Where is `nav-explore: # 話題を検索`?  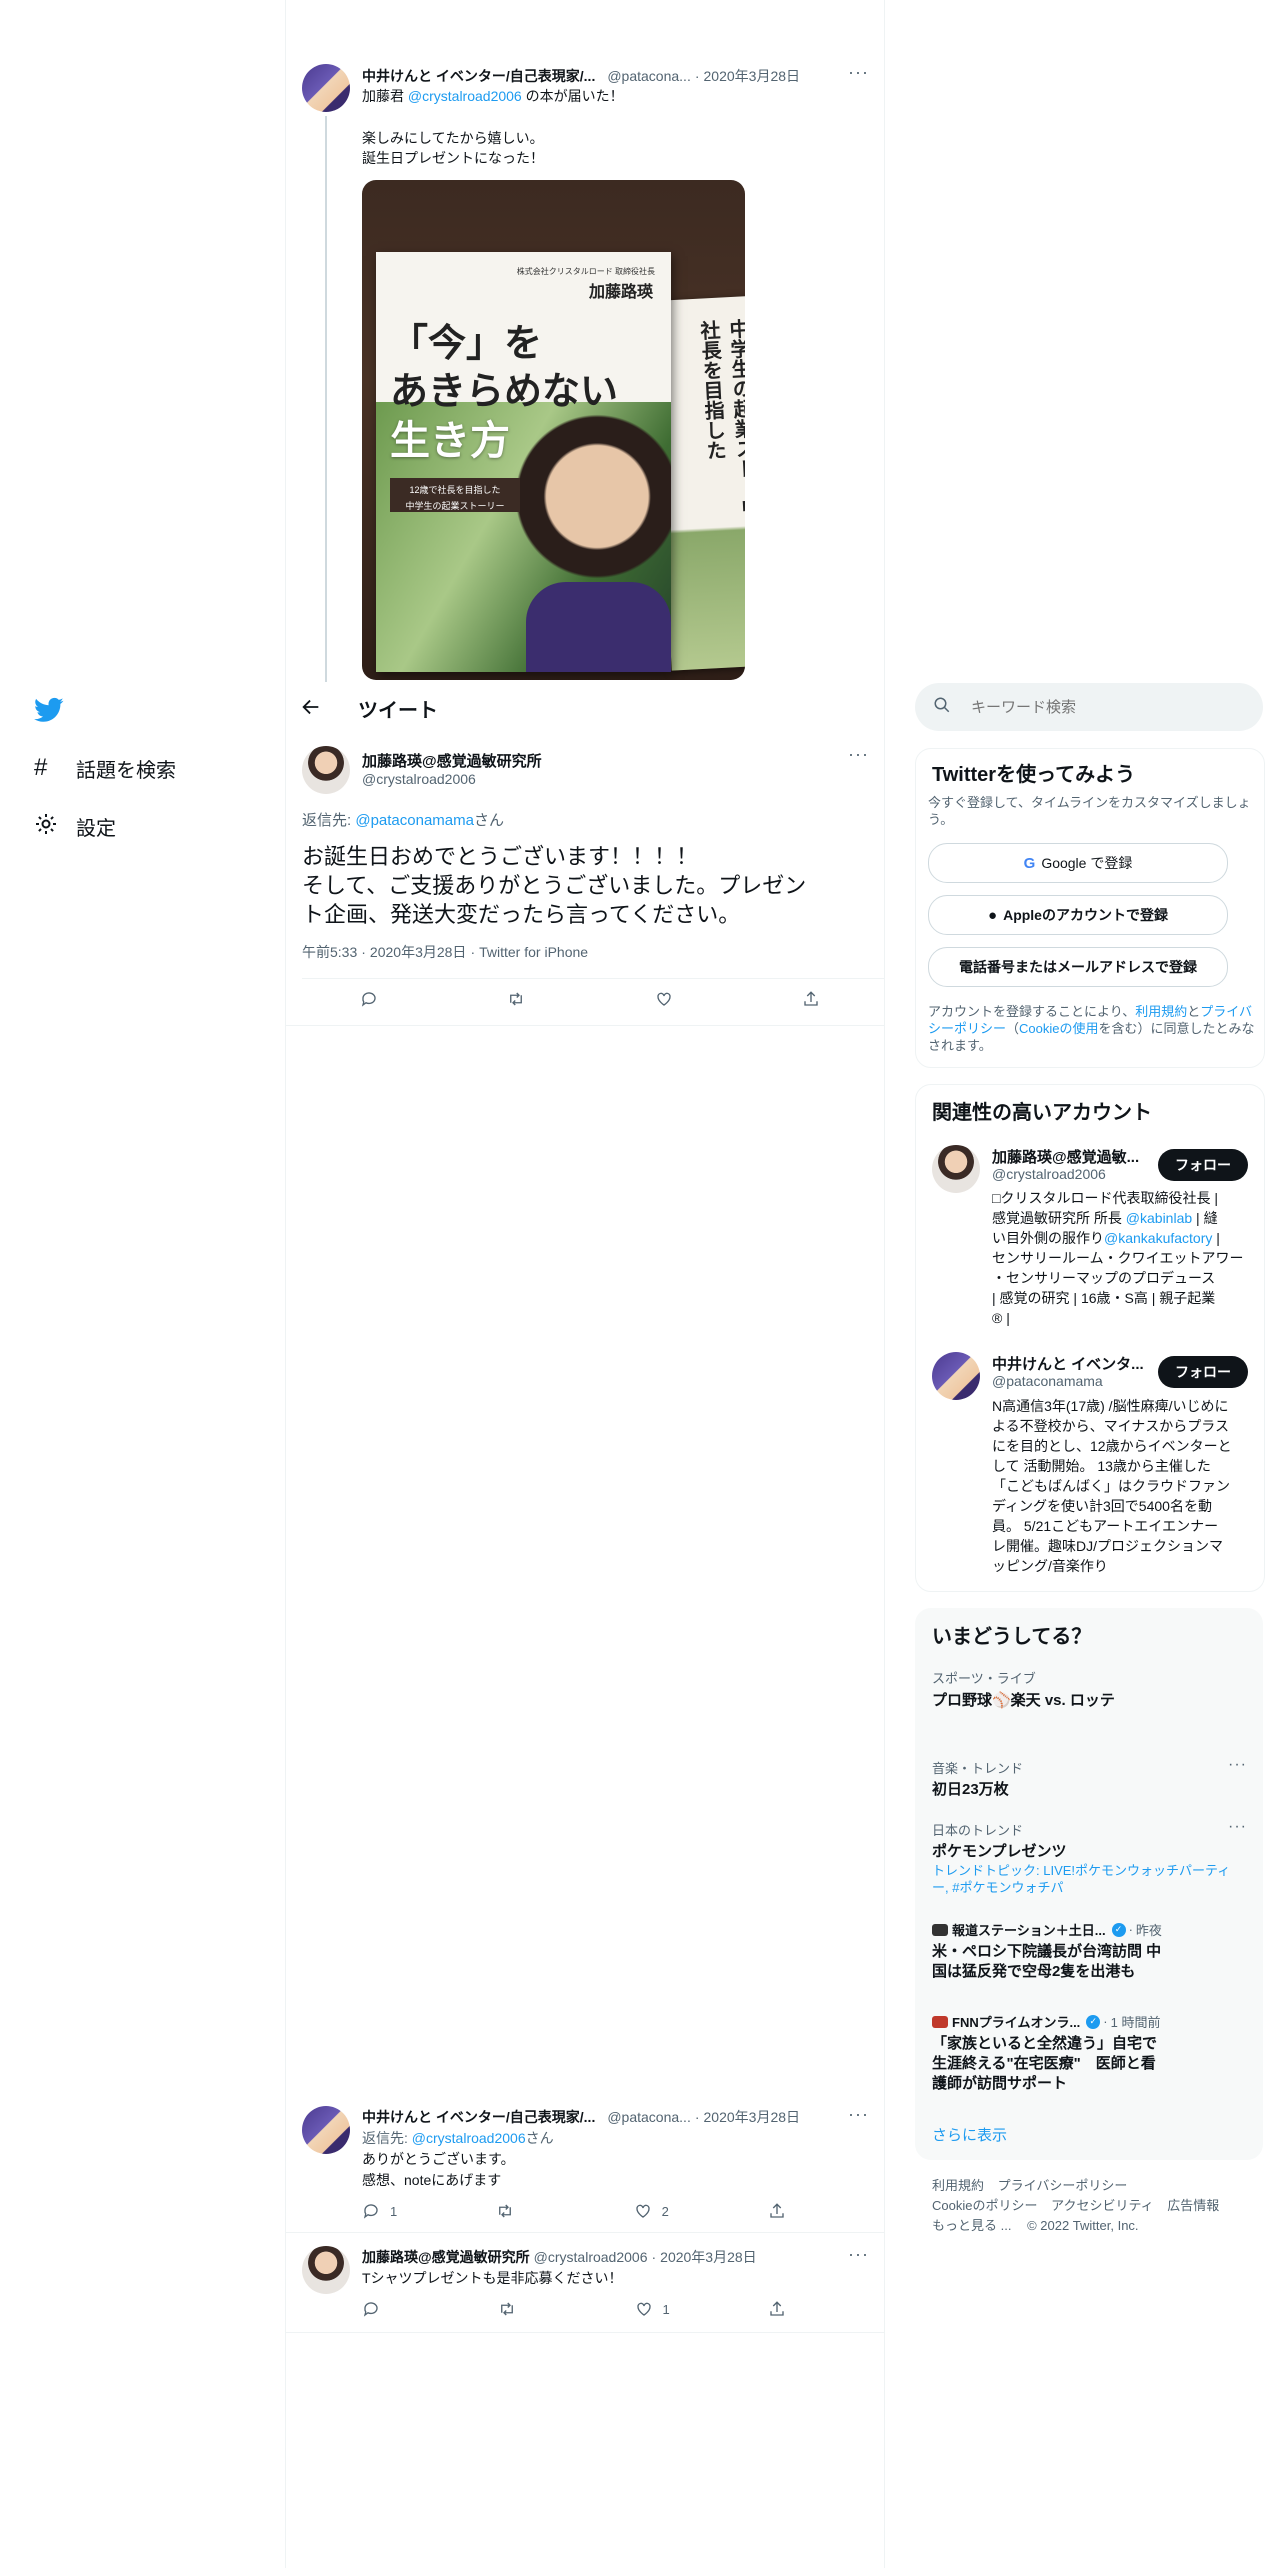
nav-explore: # 話題を検索 is located at coordinates (105, 768).